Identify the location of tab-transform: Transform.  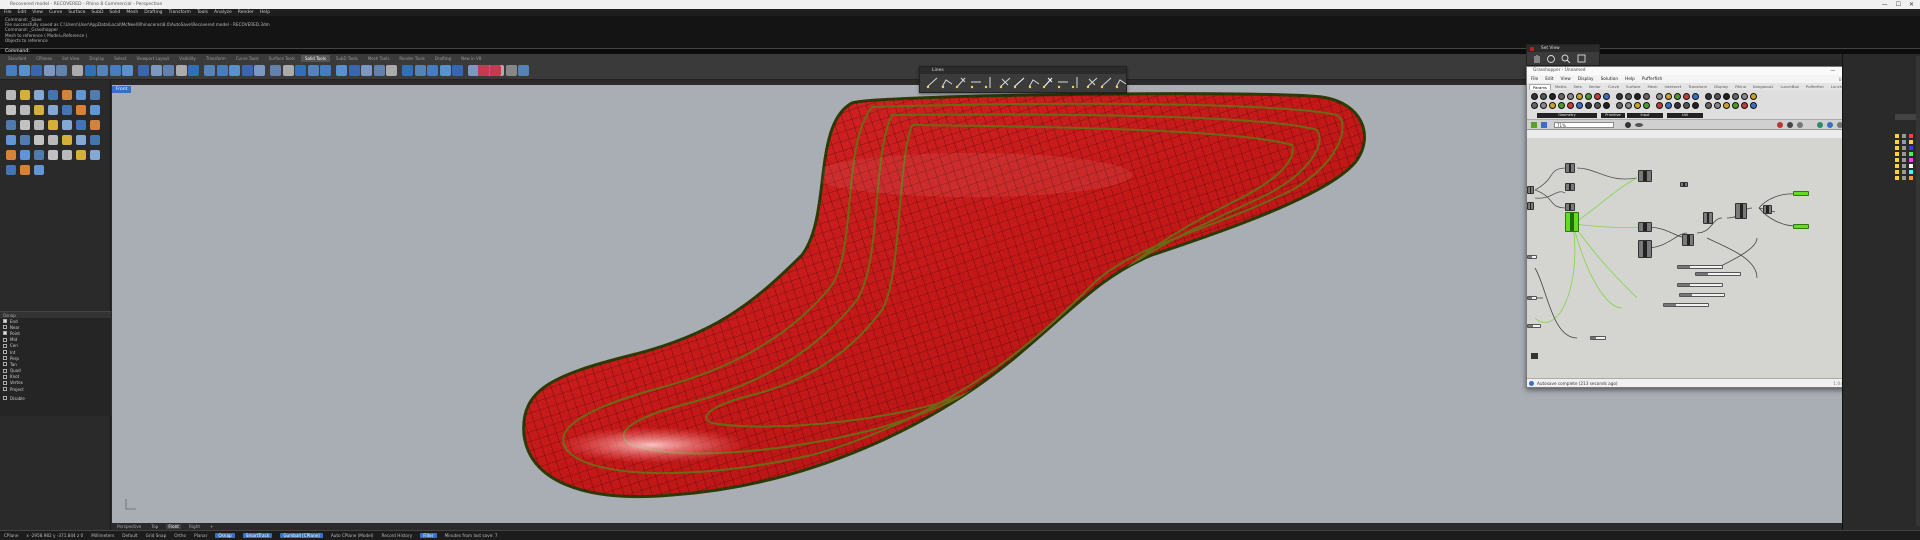
(216, 58).